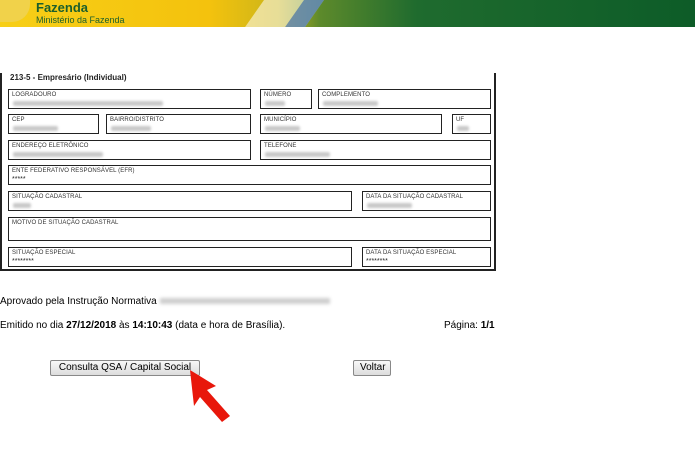 Image resolution: width=695 pixels, height=455 pixels. What do you see at coordinates (125, 368) in the screenshot?
I see `qsa-capital-social-button: Consulta QSA / Capital Social` at bounding box center [125, 368].